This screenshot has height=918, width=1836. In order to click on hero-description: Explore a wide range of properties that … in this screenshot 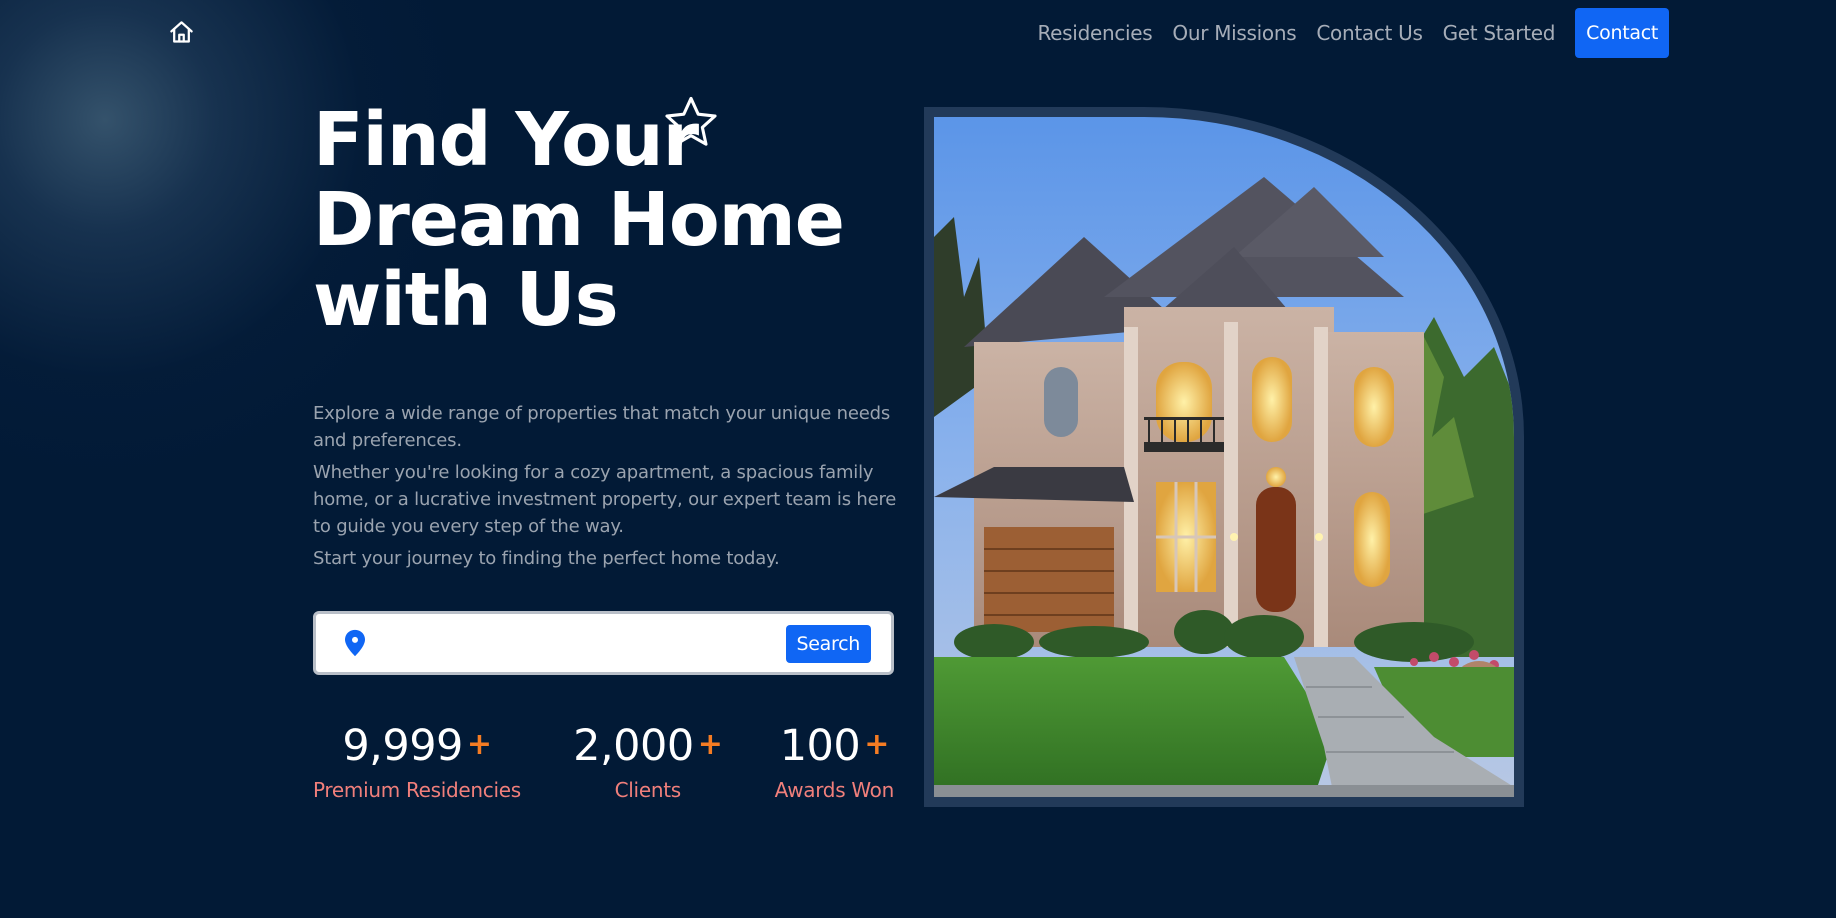, I will do `click(608, 488)`.